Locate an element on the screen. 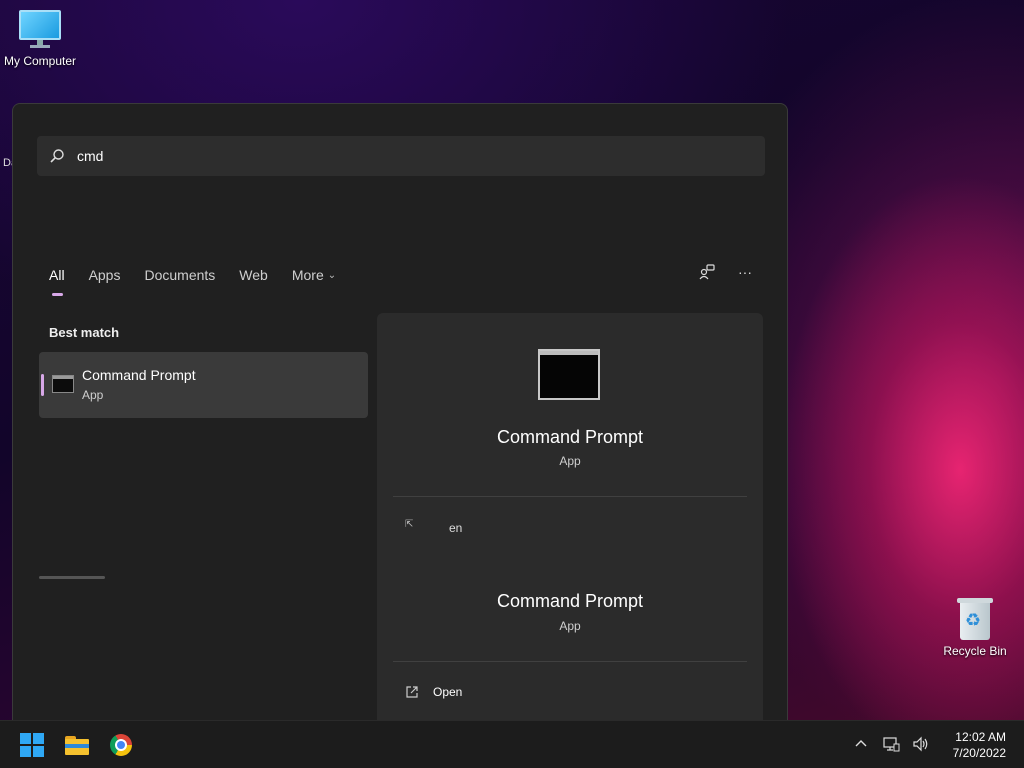 This screenshot has width=1024, height=768. open-action: Open is located at coordinates (433, 692).